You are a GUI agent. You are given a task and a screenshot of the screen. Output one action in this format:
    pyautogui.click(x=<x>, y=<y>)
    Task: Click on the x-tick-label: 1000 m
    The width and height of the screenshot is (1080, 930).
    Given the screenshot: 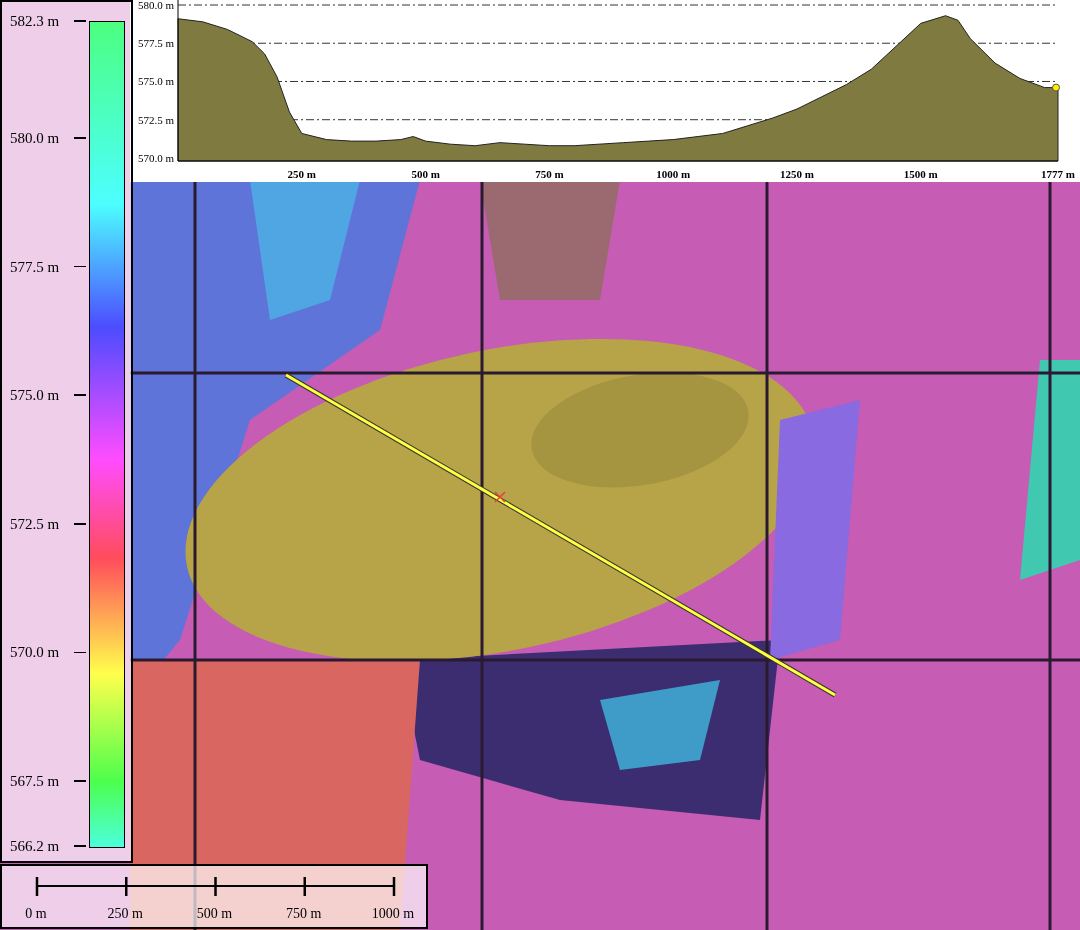 What is the action you would take?
    pyautogui.click(x=673, y=174)
    